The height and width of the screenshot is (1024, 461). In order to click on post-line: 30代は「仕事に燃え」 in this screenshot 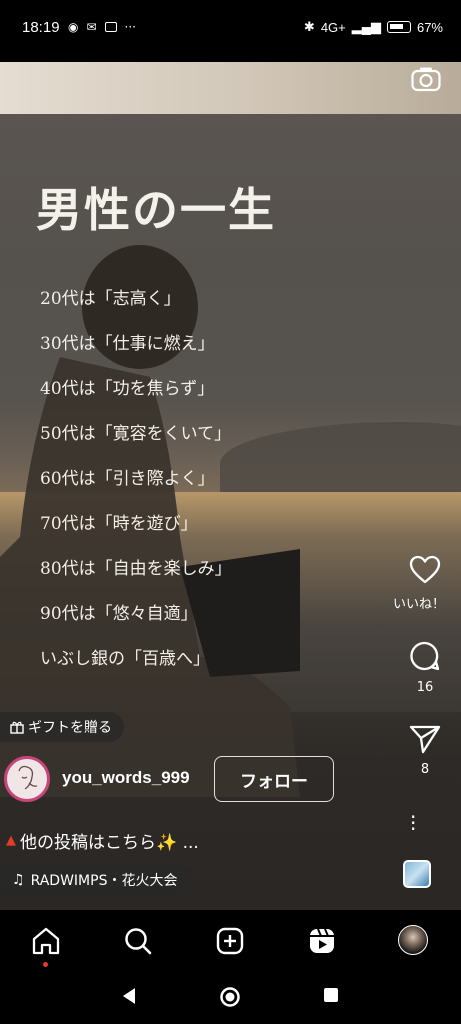, I will do `click(127, 344)`.